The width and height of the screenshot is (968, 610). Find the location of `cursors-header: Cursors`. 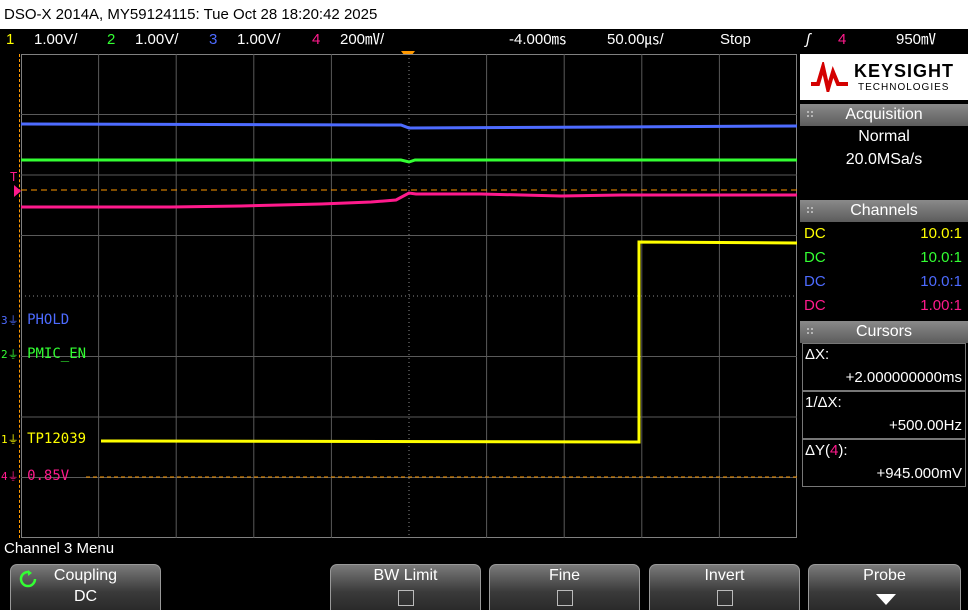

cursors-header: Cursors is located at coordinates (884, 332).